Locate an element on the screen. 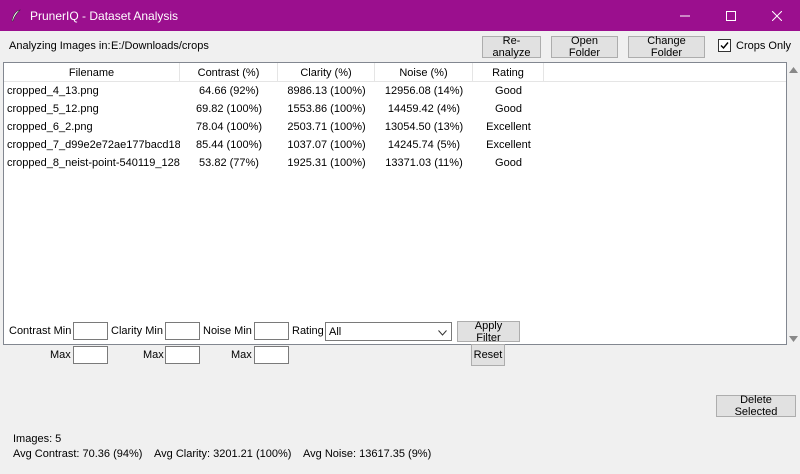 This screenshot has height=474, width=800. chevron-down-icon is located at coordinates (442, 333).